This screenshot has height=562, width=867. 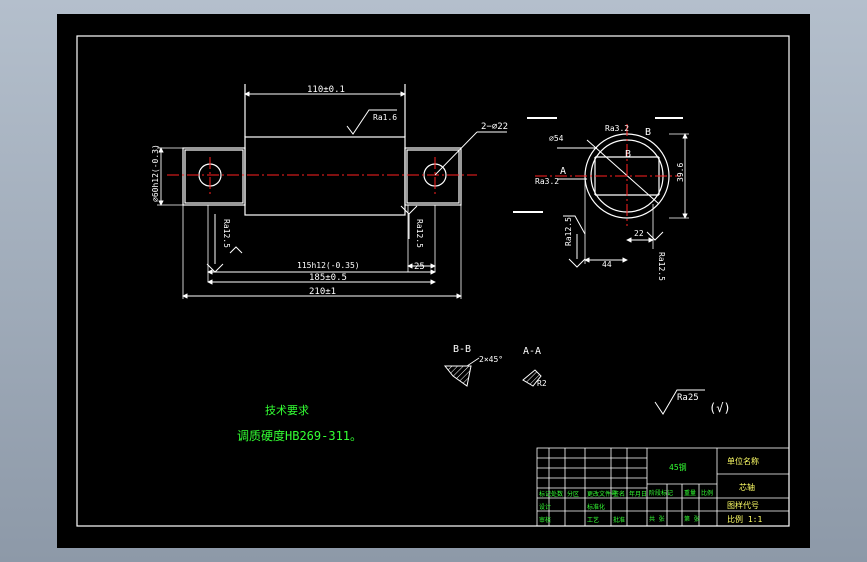 What do you see at coordinates (545, 520) in the screenshot?
I see `tb-cell-11: 审核` at bounding box center [545, 520].